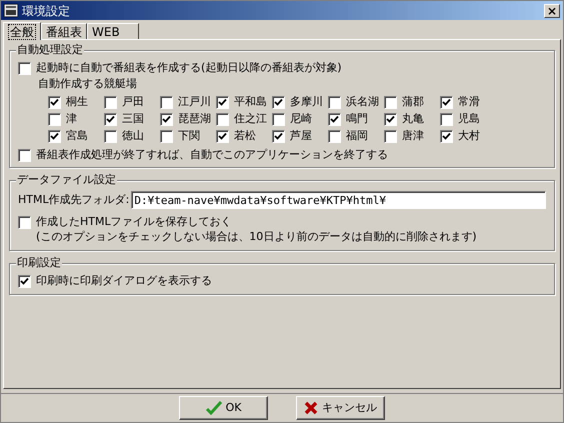 This screenshot has width=564, height=423. Describe the element at coordinates (11, 10) in the screenshot. I see `app-icon` at that location.